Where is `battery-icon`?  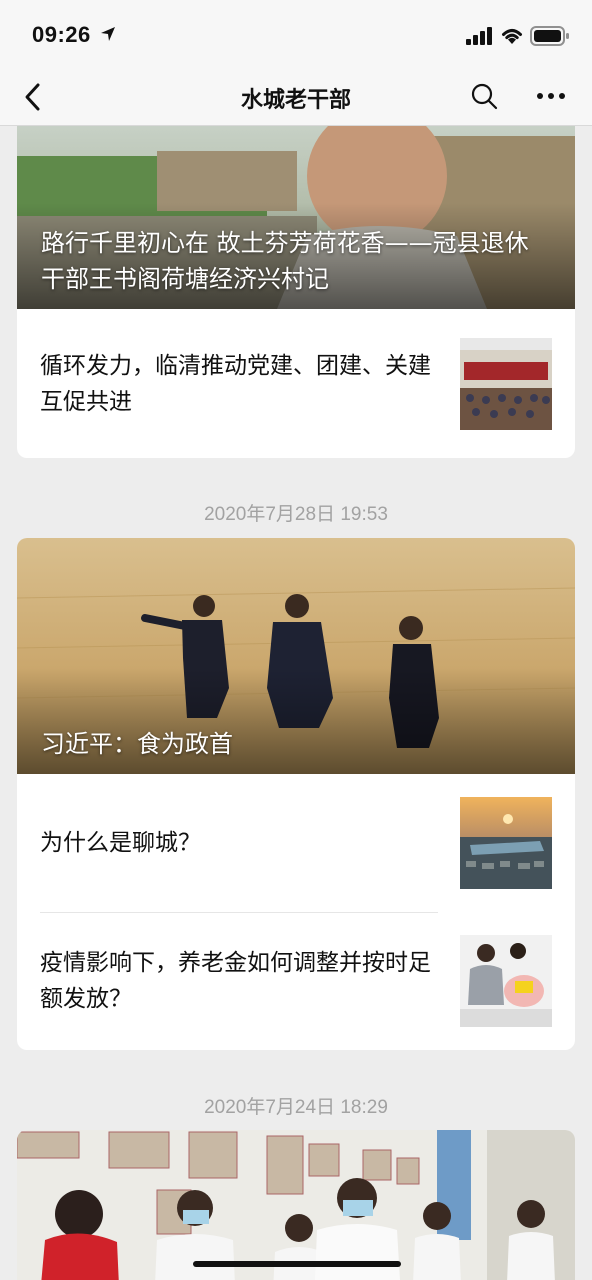
battery-icon is located at coordinates (549, 36).